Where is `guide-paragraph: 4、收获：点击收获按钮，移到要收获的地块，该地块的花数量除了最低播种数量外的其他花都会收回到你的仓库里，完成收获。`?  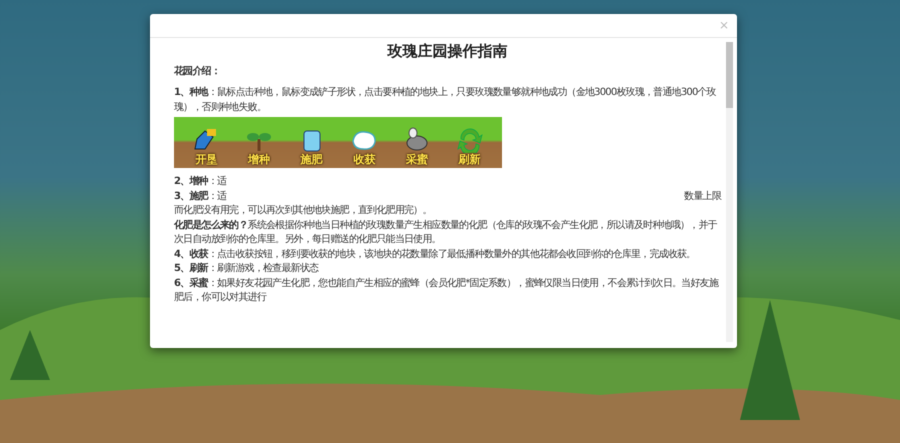
guide-paragraph: 4、收获：点击收获按钮，移到要收获的地块，该地块的花数量除了最低播种数量外的其他花都会收回到你的仓库里，完成收获。 is located at coordinates (435, 254).